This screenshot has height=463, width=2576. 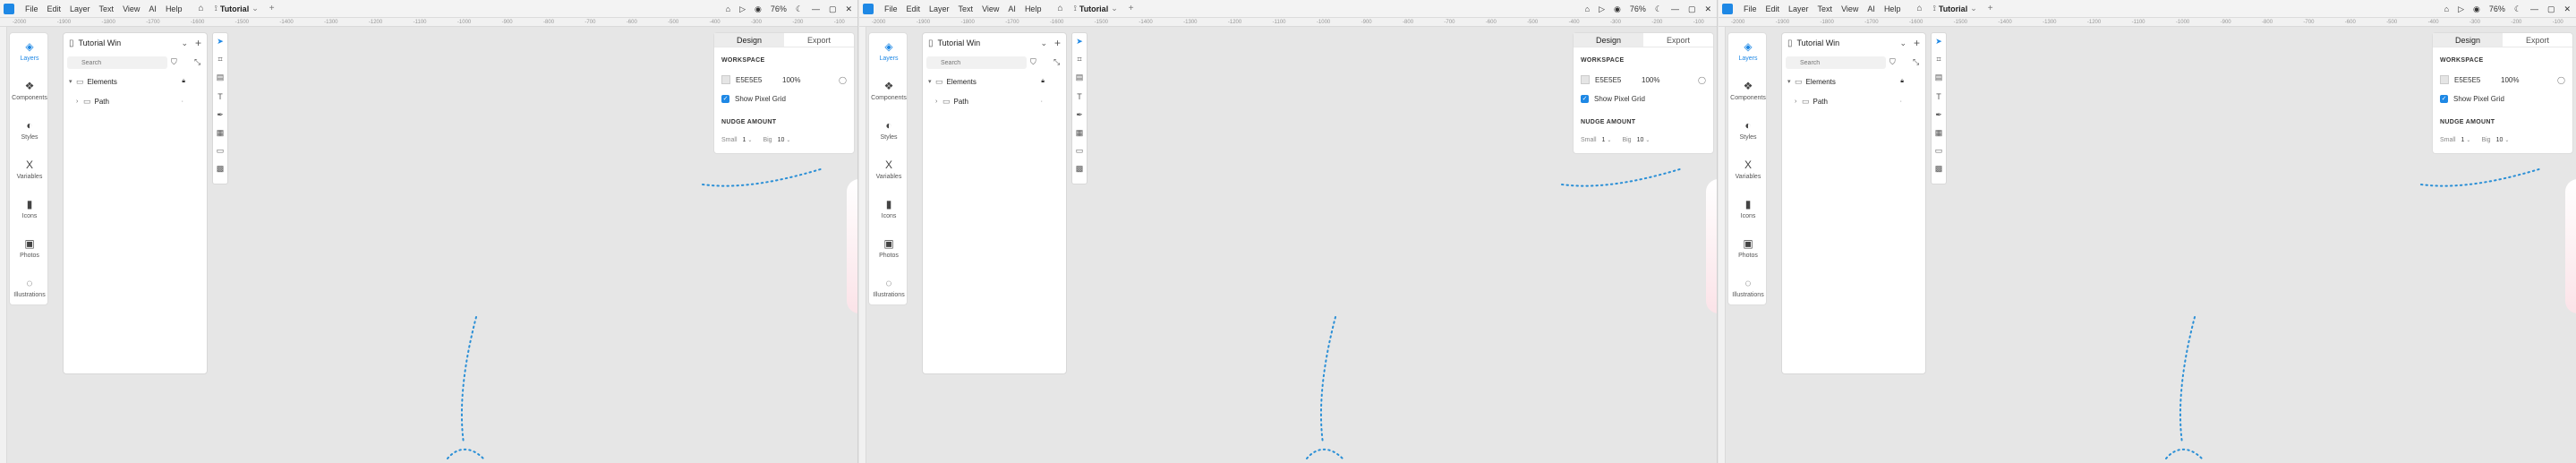 What do you see at coordinates (29, 90) in the screenshot?
I see `nav-components: ❖ Components` at bounding box center [29, 90].